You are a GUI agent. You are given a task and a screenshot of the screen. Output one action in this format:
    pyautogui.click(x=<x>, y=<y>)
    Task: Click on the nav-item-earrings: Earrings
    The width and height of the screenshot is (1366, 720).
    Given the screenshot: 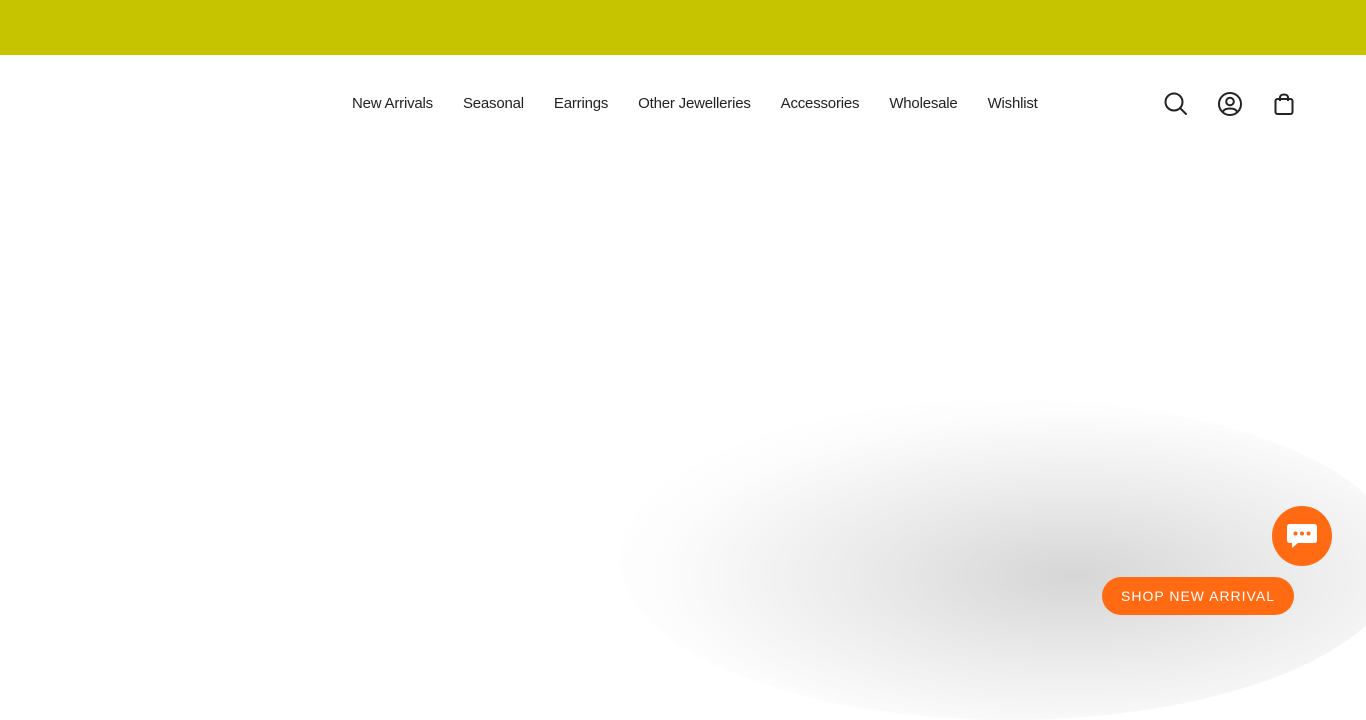 What is the action you would take?
    pyautogui.click(x=581, y=103)
    